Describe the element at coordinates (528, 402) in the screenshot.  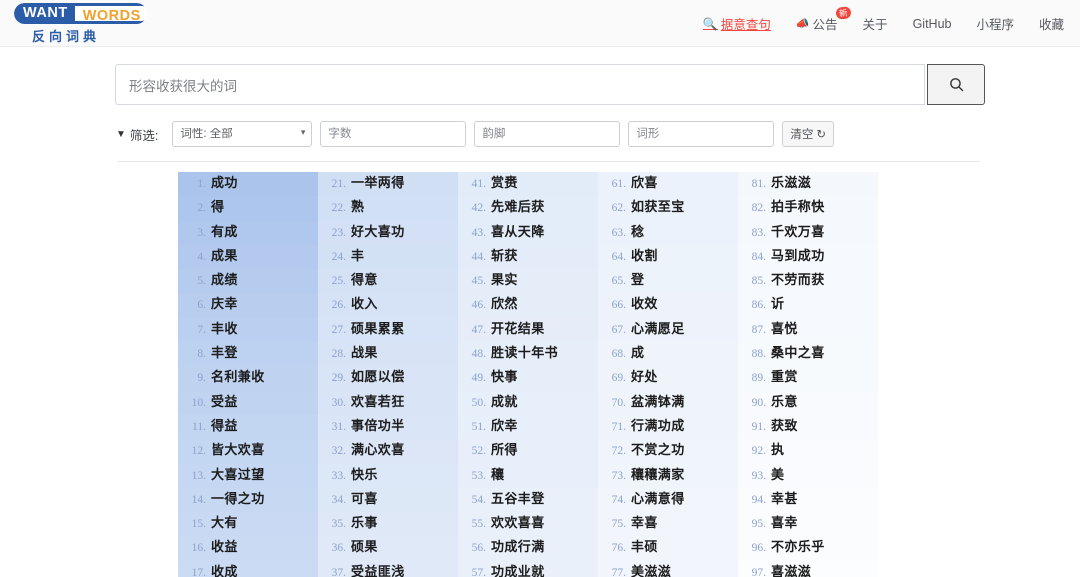
I see `result-item: 50. 成就` at that location.